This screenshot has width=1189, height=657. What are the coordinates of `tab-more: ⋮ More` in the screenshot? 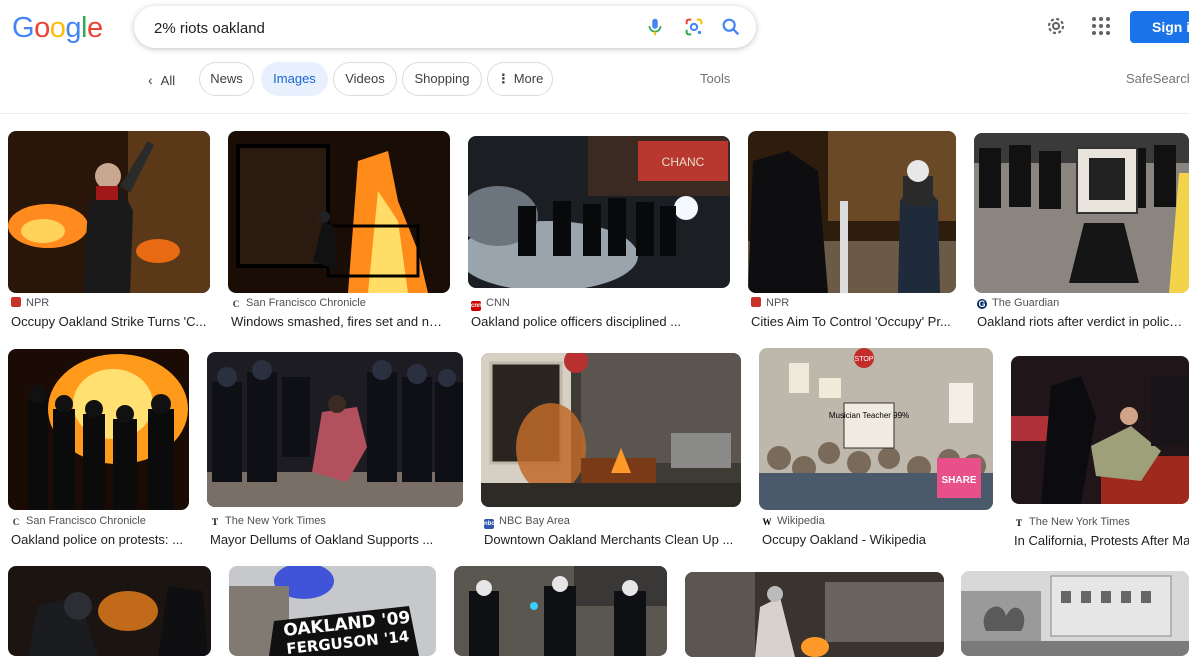 It's located at (520, 79).